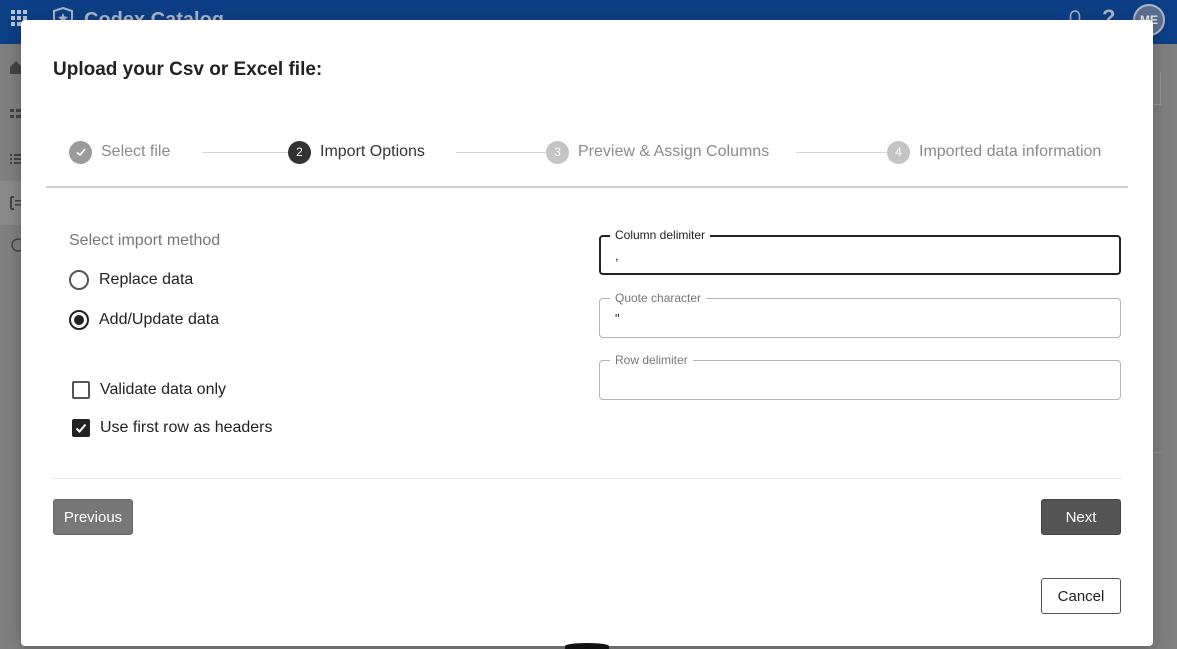 The width and height of the screenshot is (1177, 649). What do you see at coordinates (1165, 346) in the screenshot?
I see `background-content-edge` at bounding box center [1165, 346].